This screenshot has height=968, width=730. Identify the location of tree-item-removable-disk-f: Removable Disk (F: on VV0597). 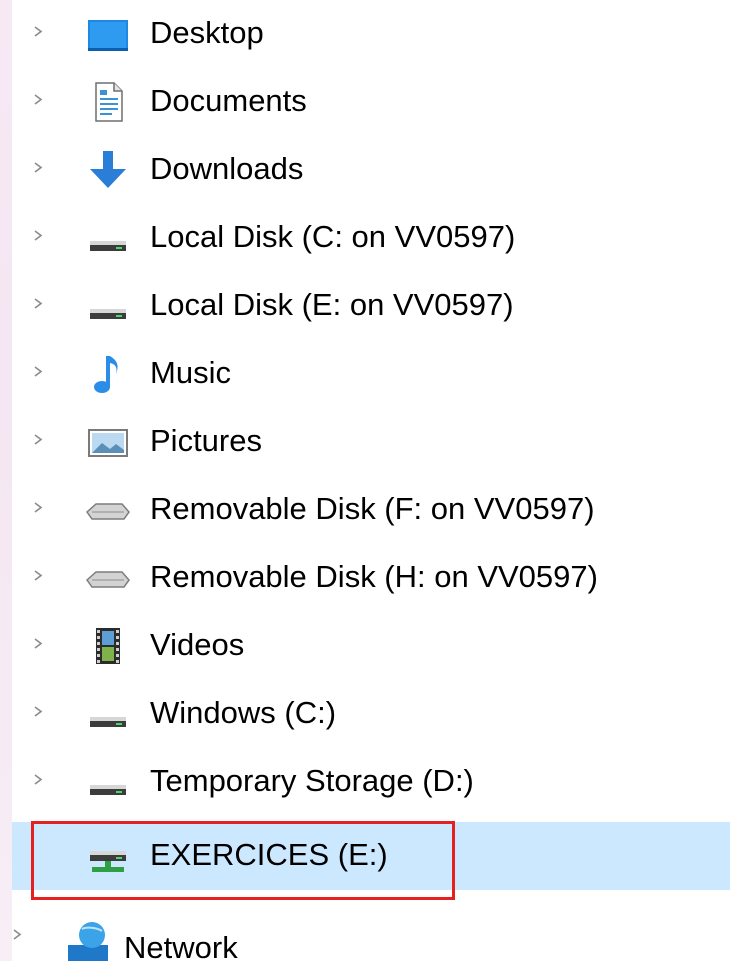
(371, 510).